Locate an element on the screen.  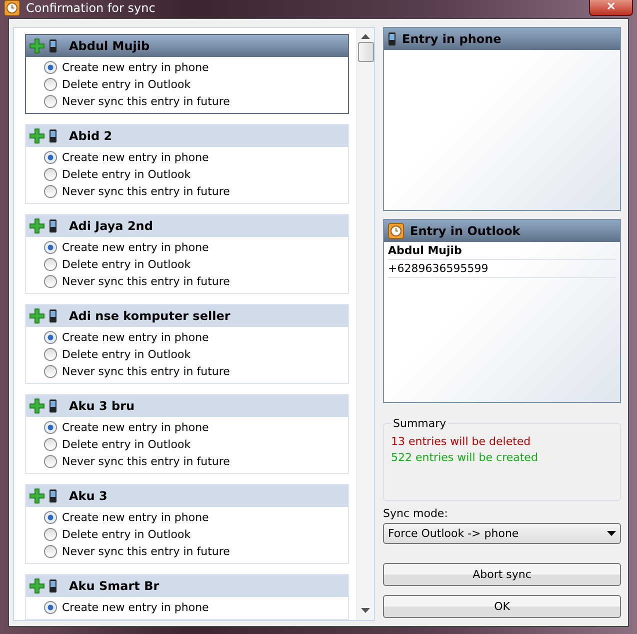
entry-name: Aku 3 bru is located at coordinates (102, 406).